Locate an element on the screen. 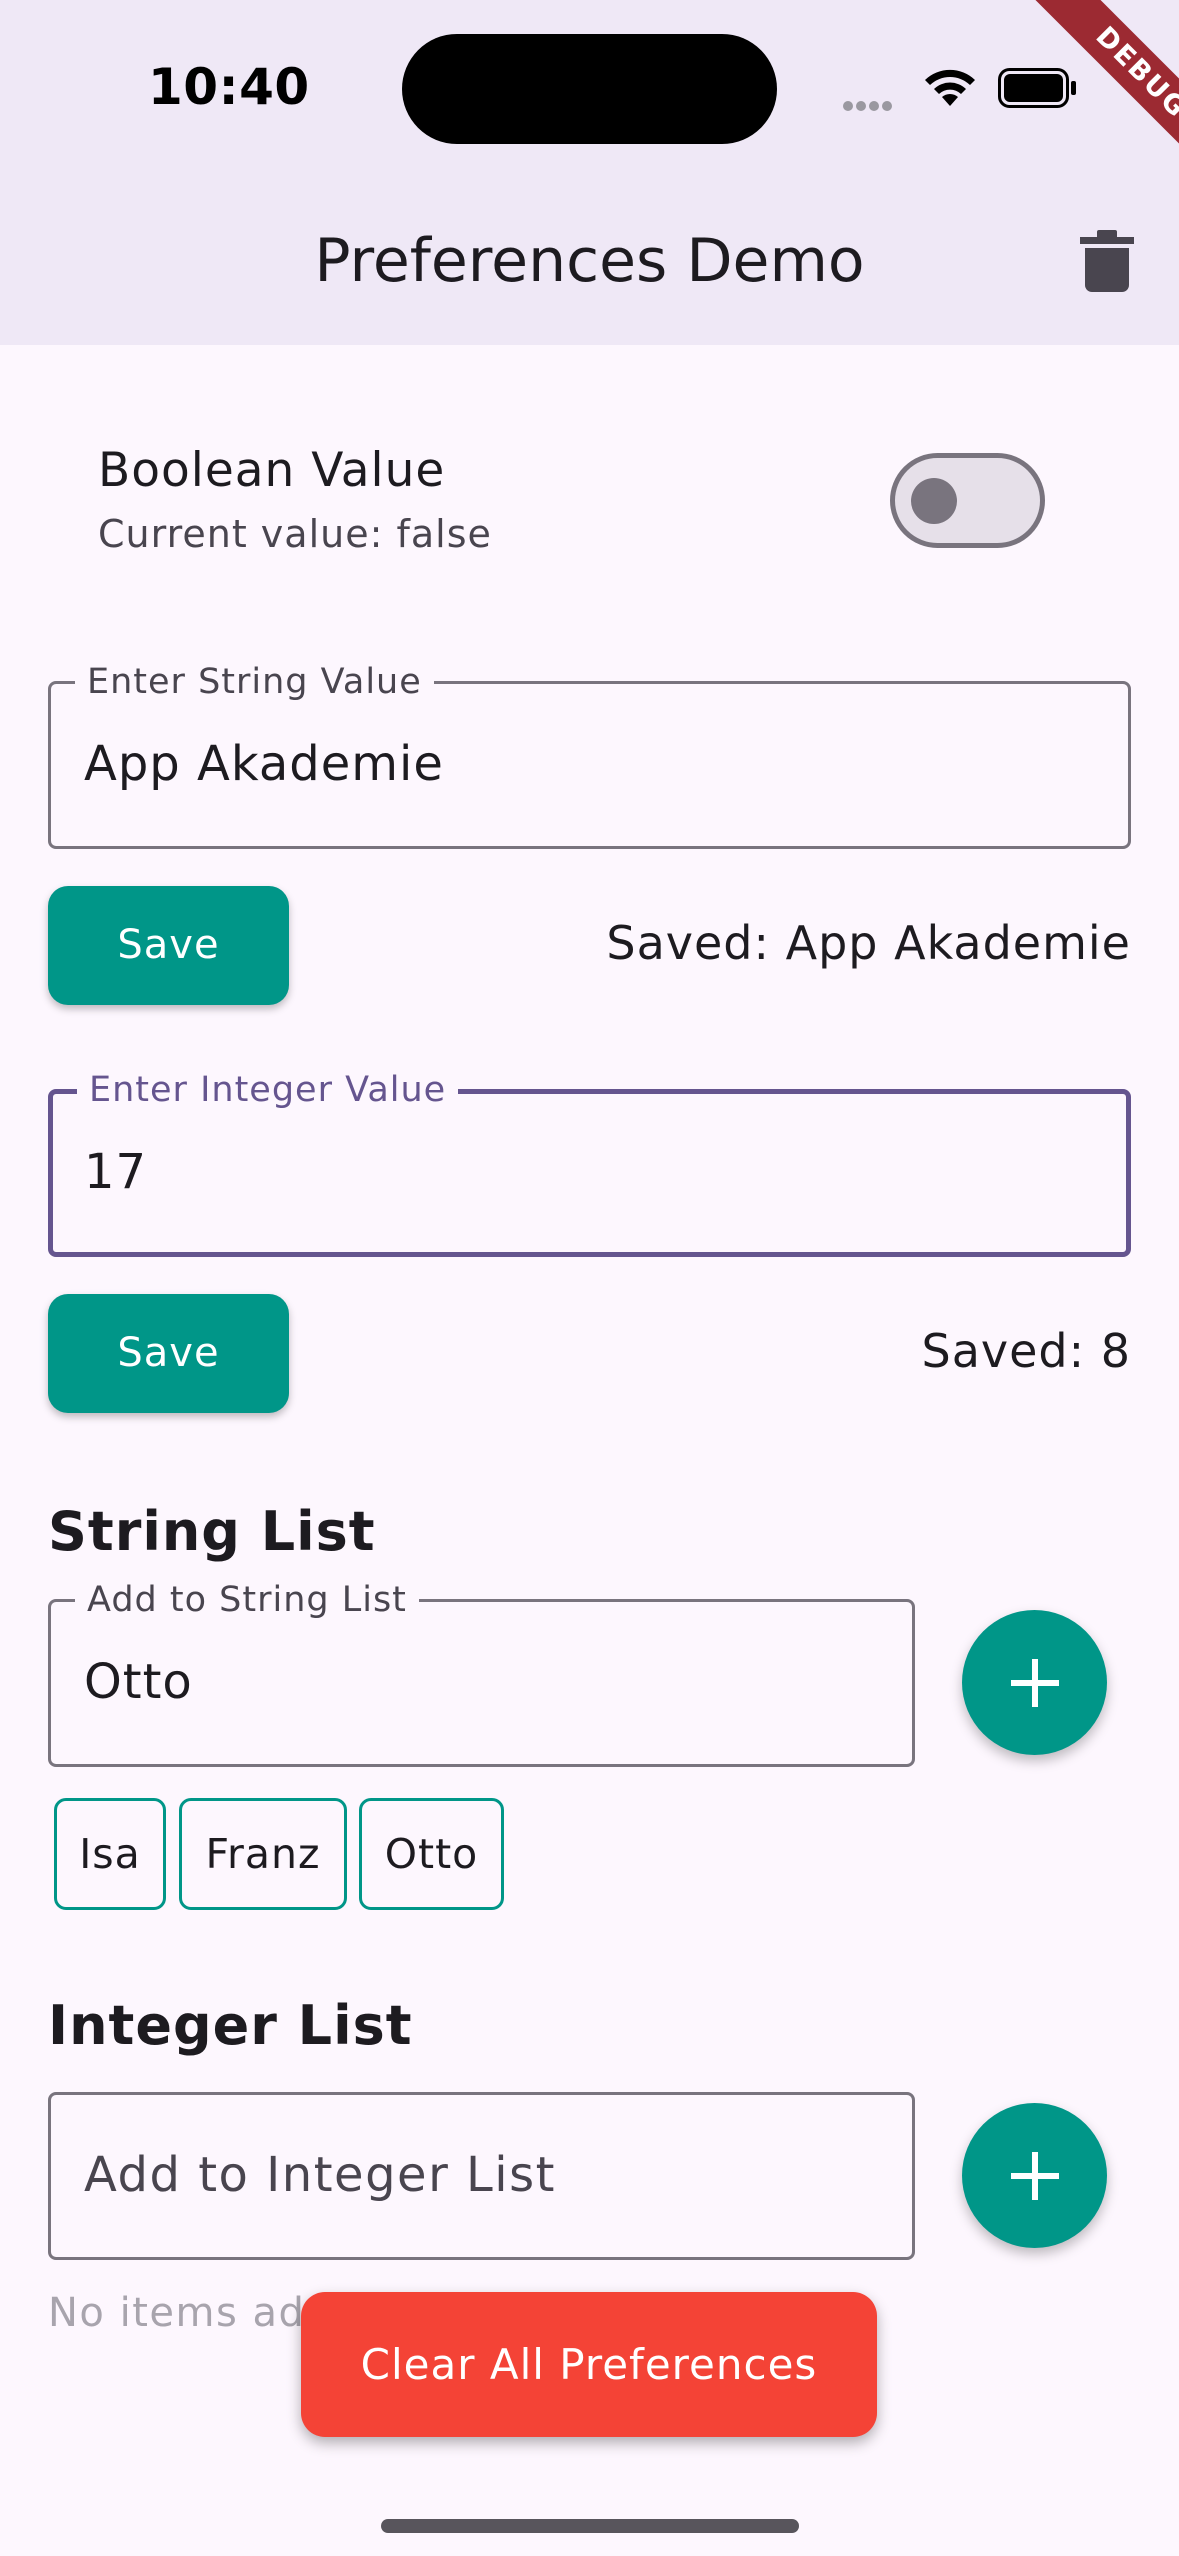 This screenshot has height=2556, width=1179. debug-banner: DEBUG is located at coordinates (1079, 100).